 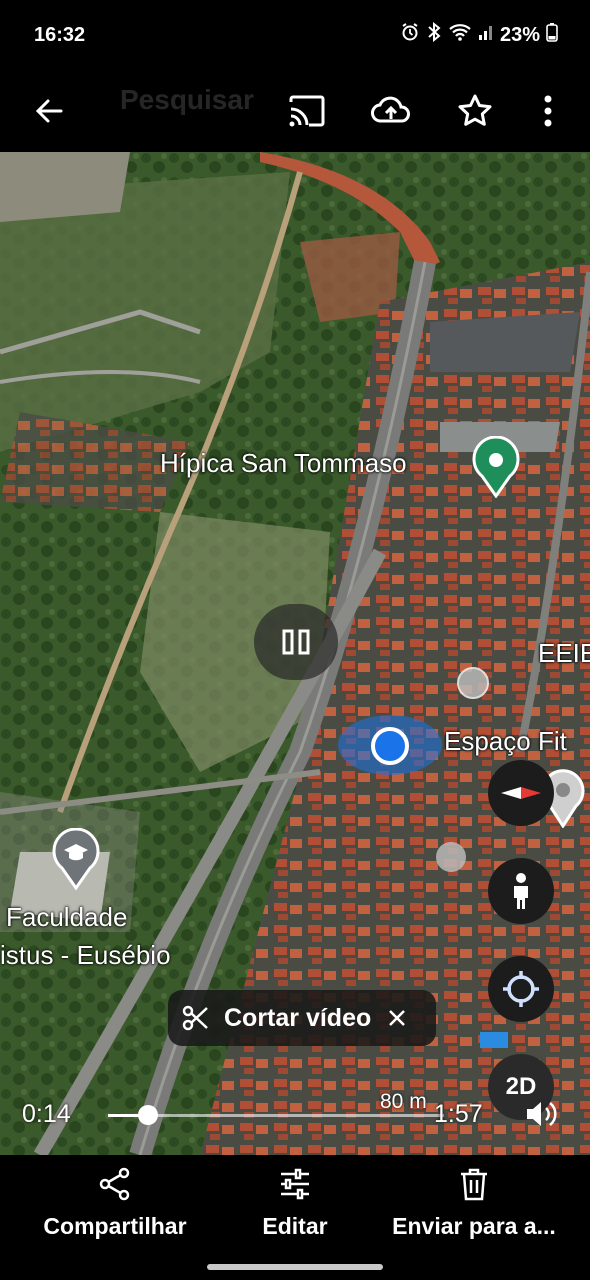 What do you see at coordinates (295, 1226) in the screenshot?
I see `edit-label: Editar` at bounding box center [295, 1226].